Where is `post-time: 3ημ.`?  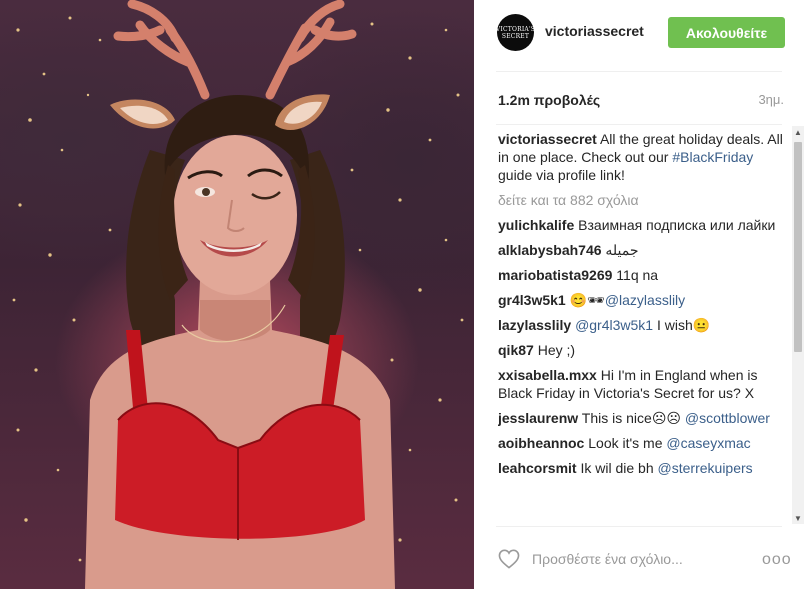
post-time: 3ημ. is located at coordinates (771, 99).